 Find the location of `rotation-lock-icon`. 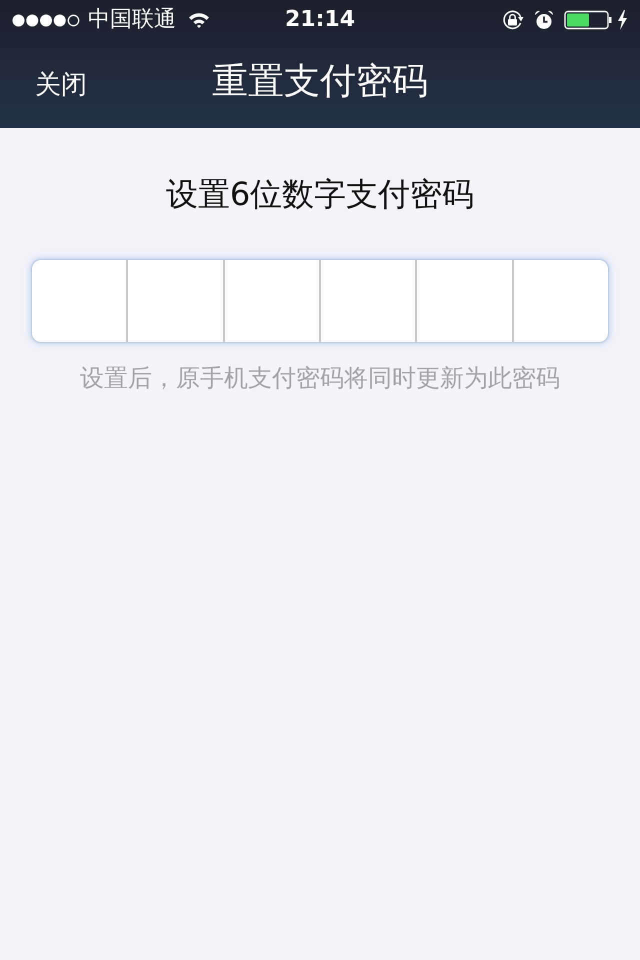

rotation-lock-icon is located at coordinates (513, 20).